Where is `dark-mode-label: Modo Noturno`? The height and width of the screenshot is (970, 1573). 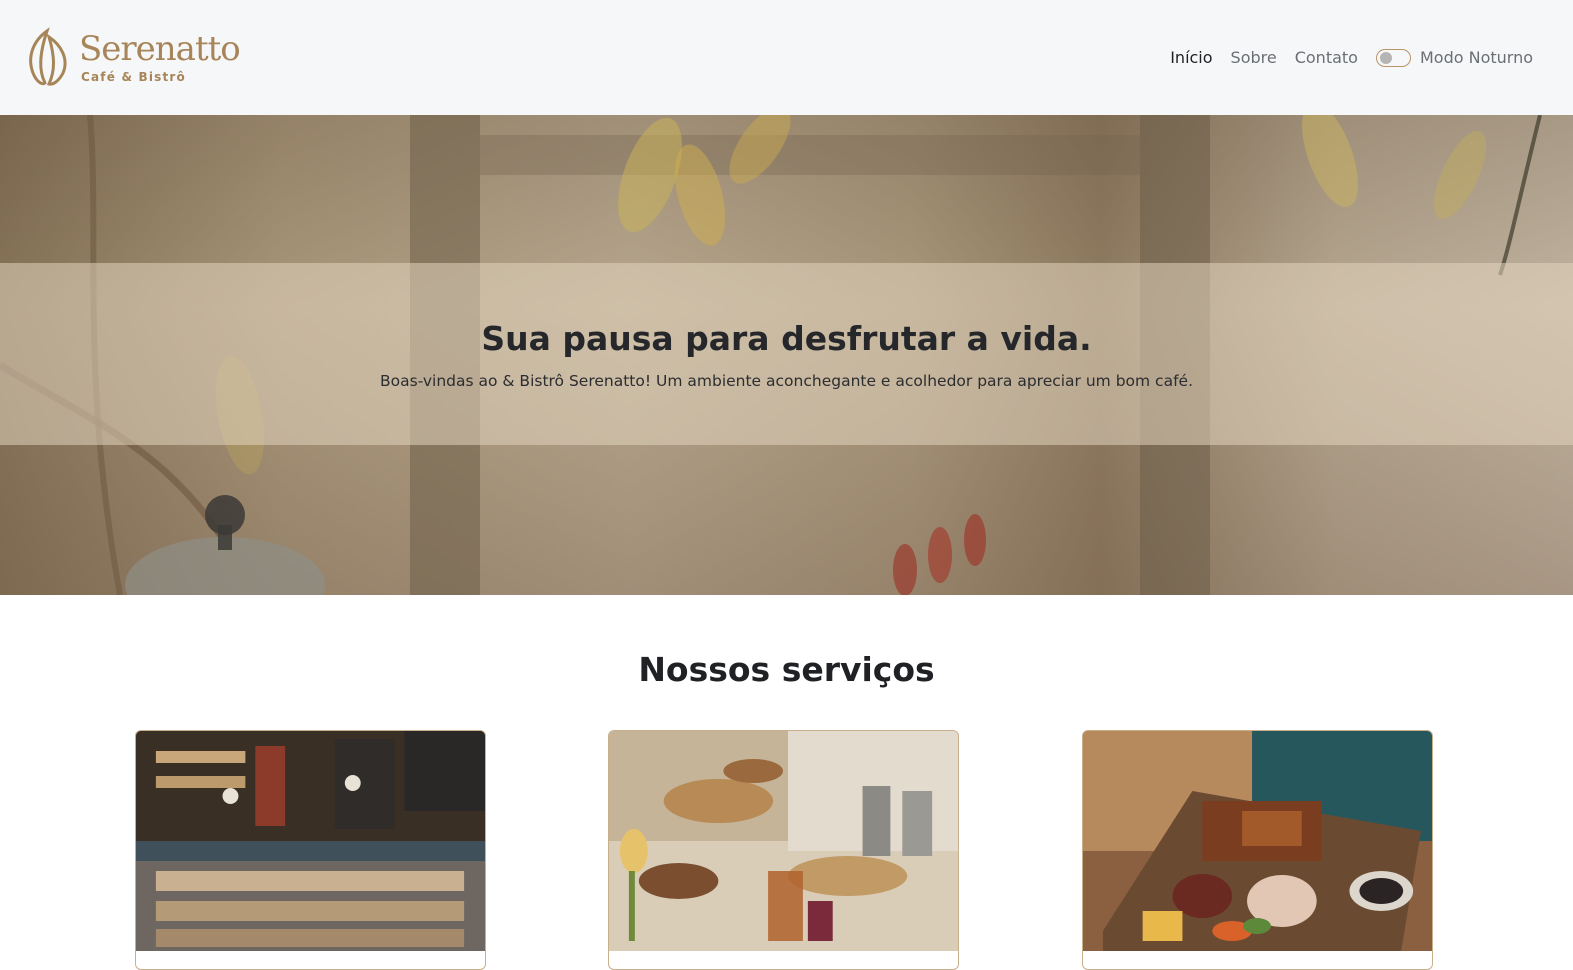 dark-mode-label: Modo Noturno is located at coordinates (1476, 57).